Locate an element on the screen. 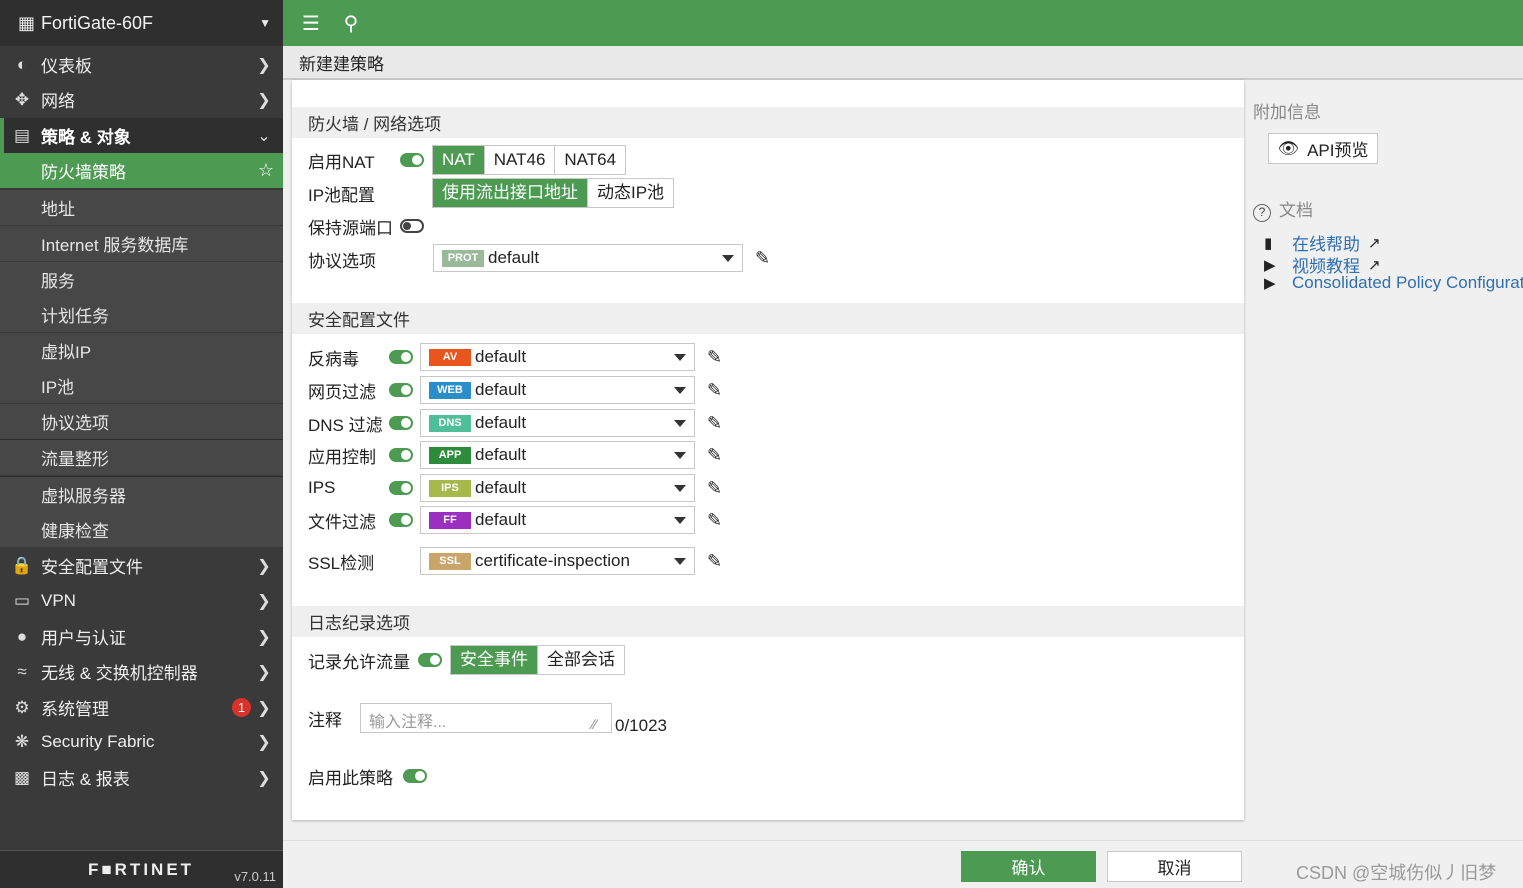  av-select: AV default is located at coordinates (557, 357).